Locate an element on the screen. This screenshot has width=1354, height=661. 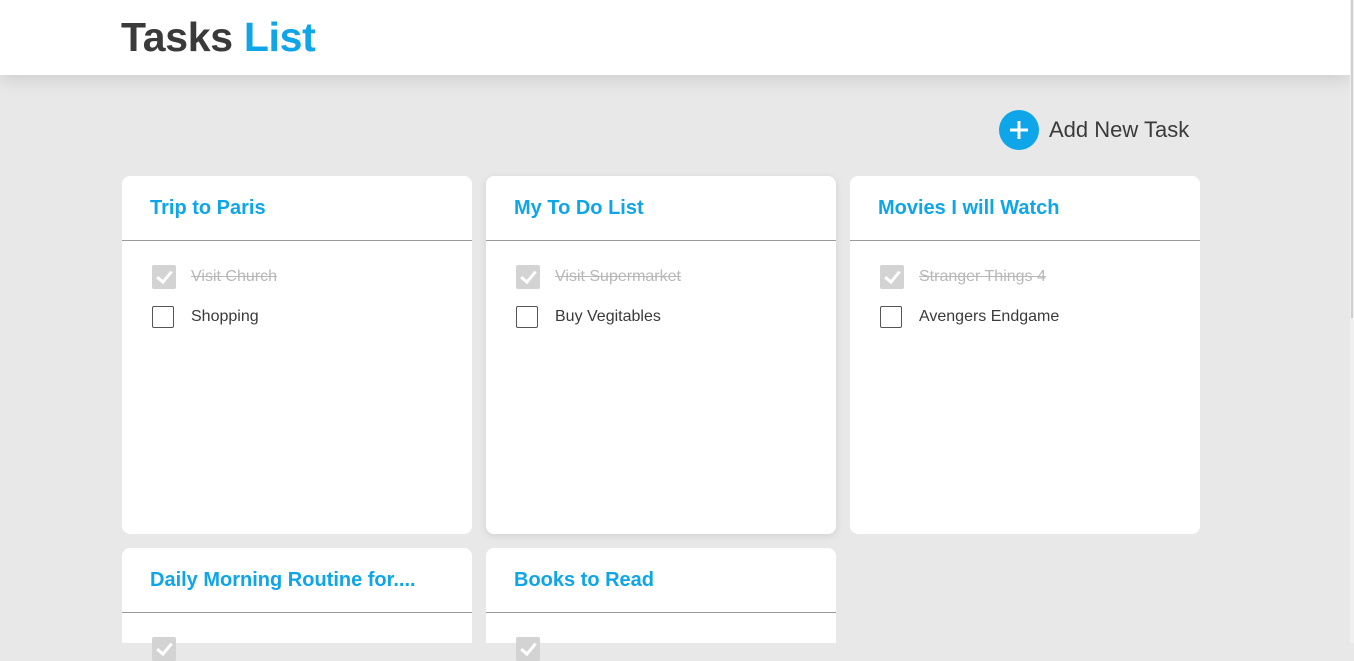
task-label: Stranger Things 4 is located at coordinates (982, 276).